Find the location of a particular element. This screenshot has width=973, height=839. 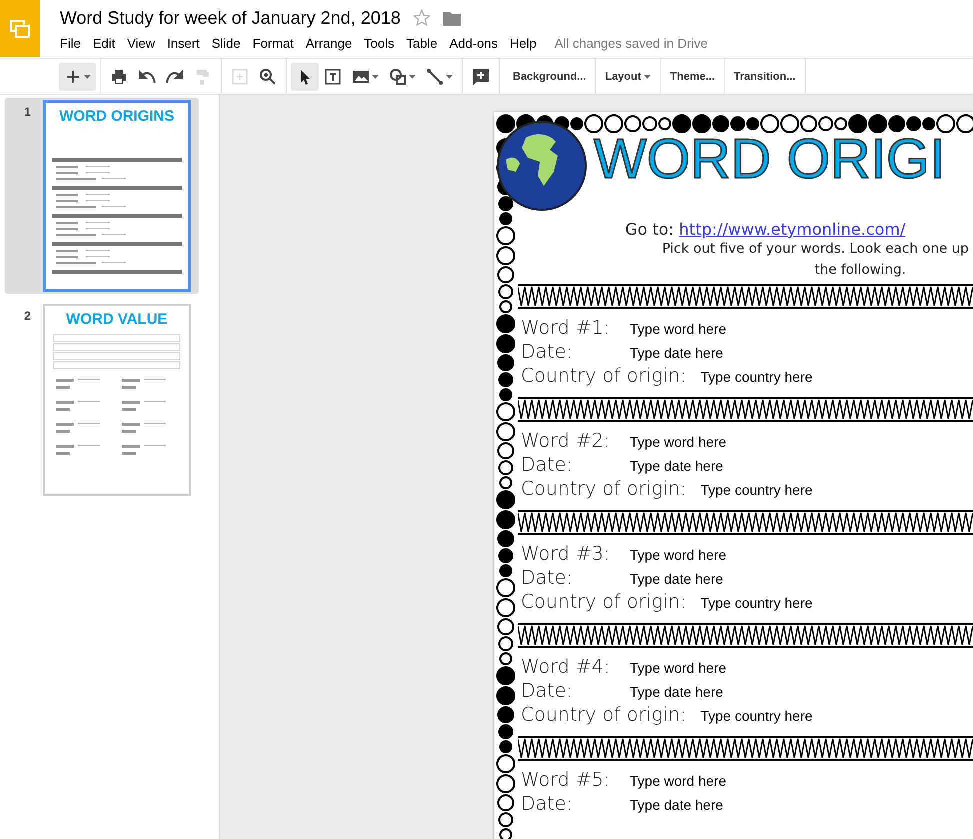

star-icon is located at coordinates (421, 18).